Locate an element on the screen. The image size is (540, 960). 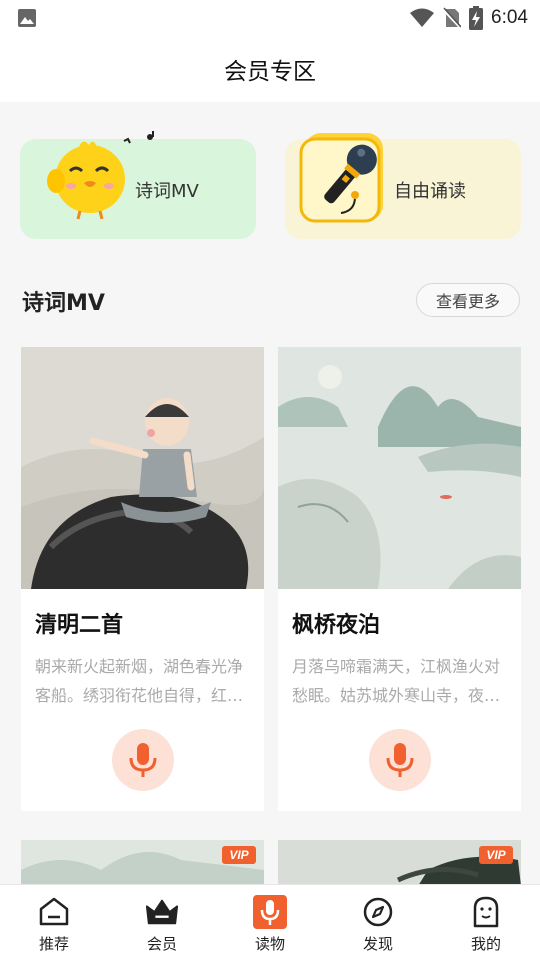
image-icon is located at coordinates (27, 18).